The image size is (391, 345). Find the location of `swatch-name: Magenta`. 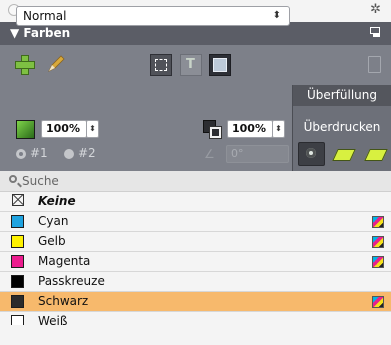

swatch-name: Magenta is located at coordinates (64, 261).